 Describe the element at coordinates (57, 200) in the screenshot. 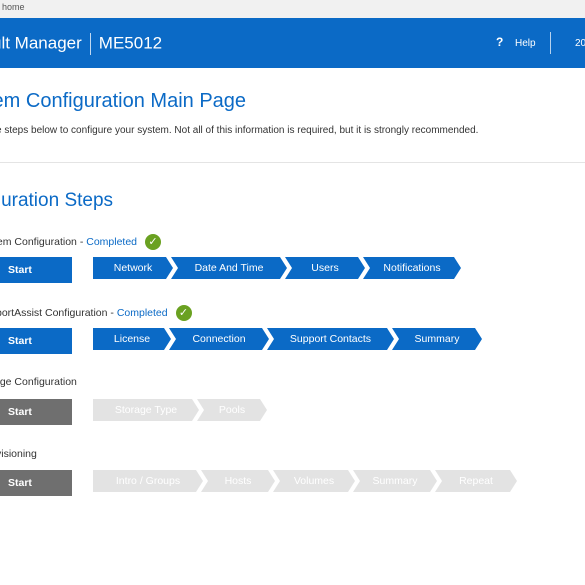

I see `section-title: figuration Steps` at that location.